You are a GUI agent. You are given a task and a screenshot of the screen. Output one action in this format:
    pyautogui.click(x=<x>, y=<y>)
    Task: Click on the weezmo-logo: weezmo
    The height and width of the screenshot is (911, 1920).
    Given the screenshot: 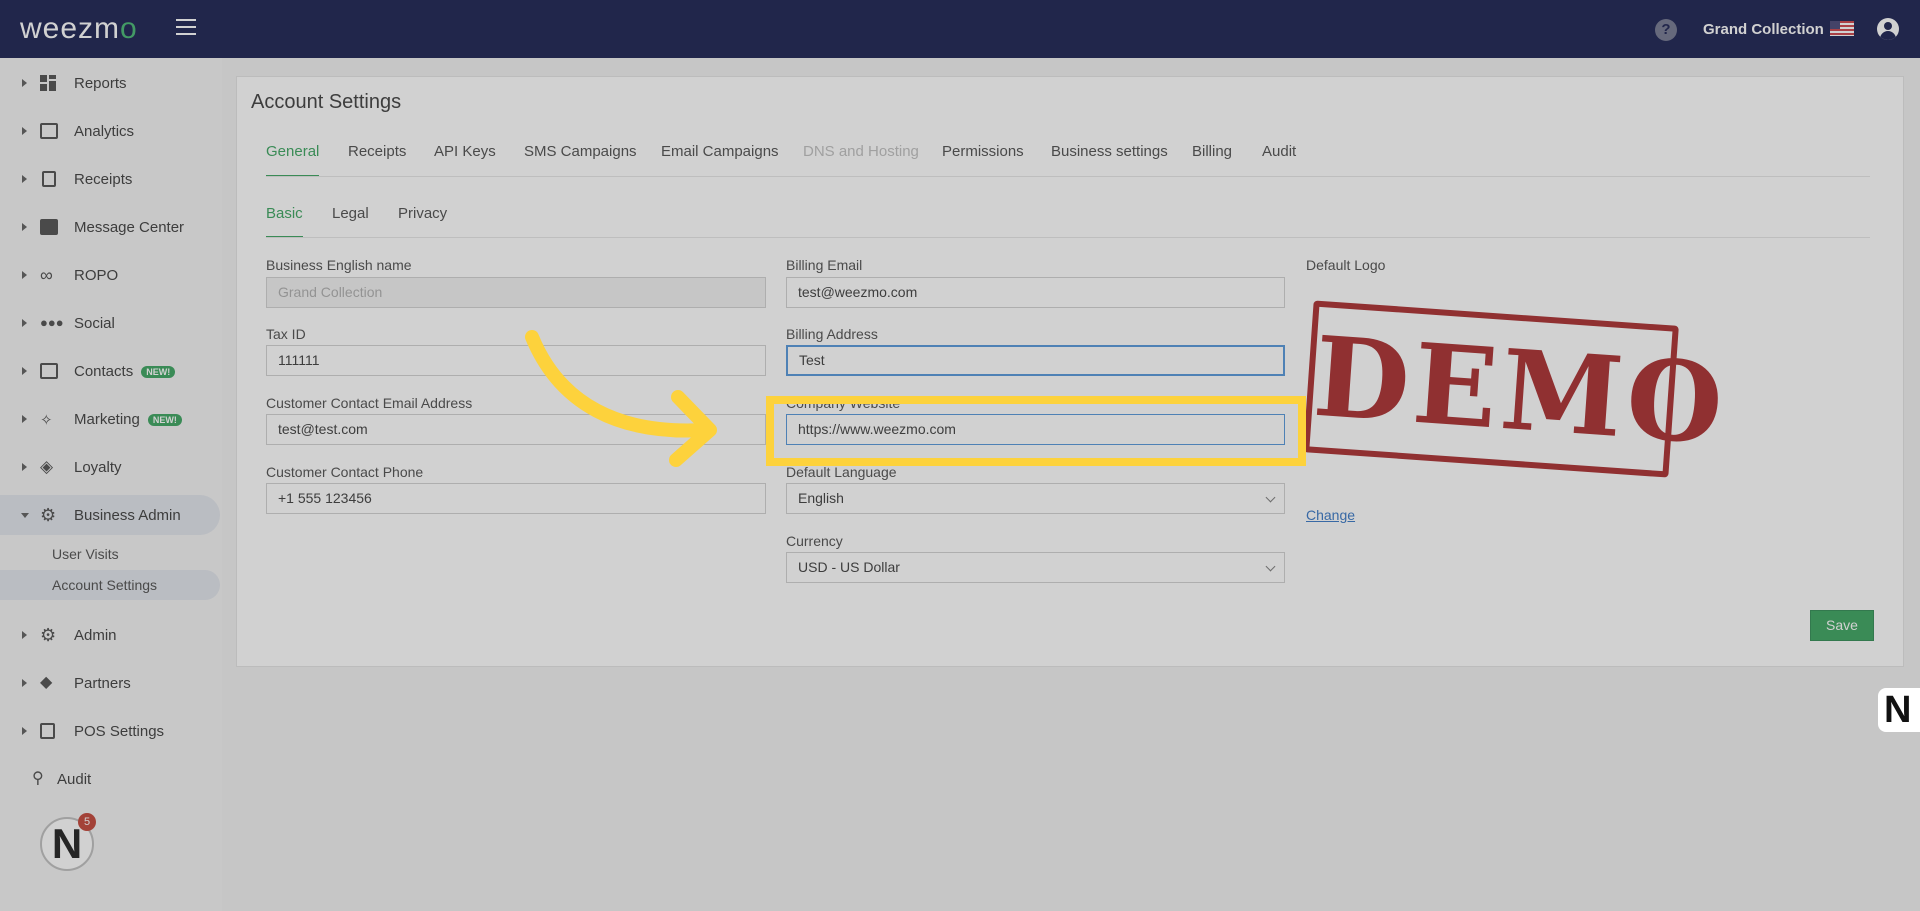 What is the action you would take?
    pyautogui.click(x=79, y=29)
    